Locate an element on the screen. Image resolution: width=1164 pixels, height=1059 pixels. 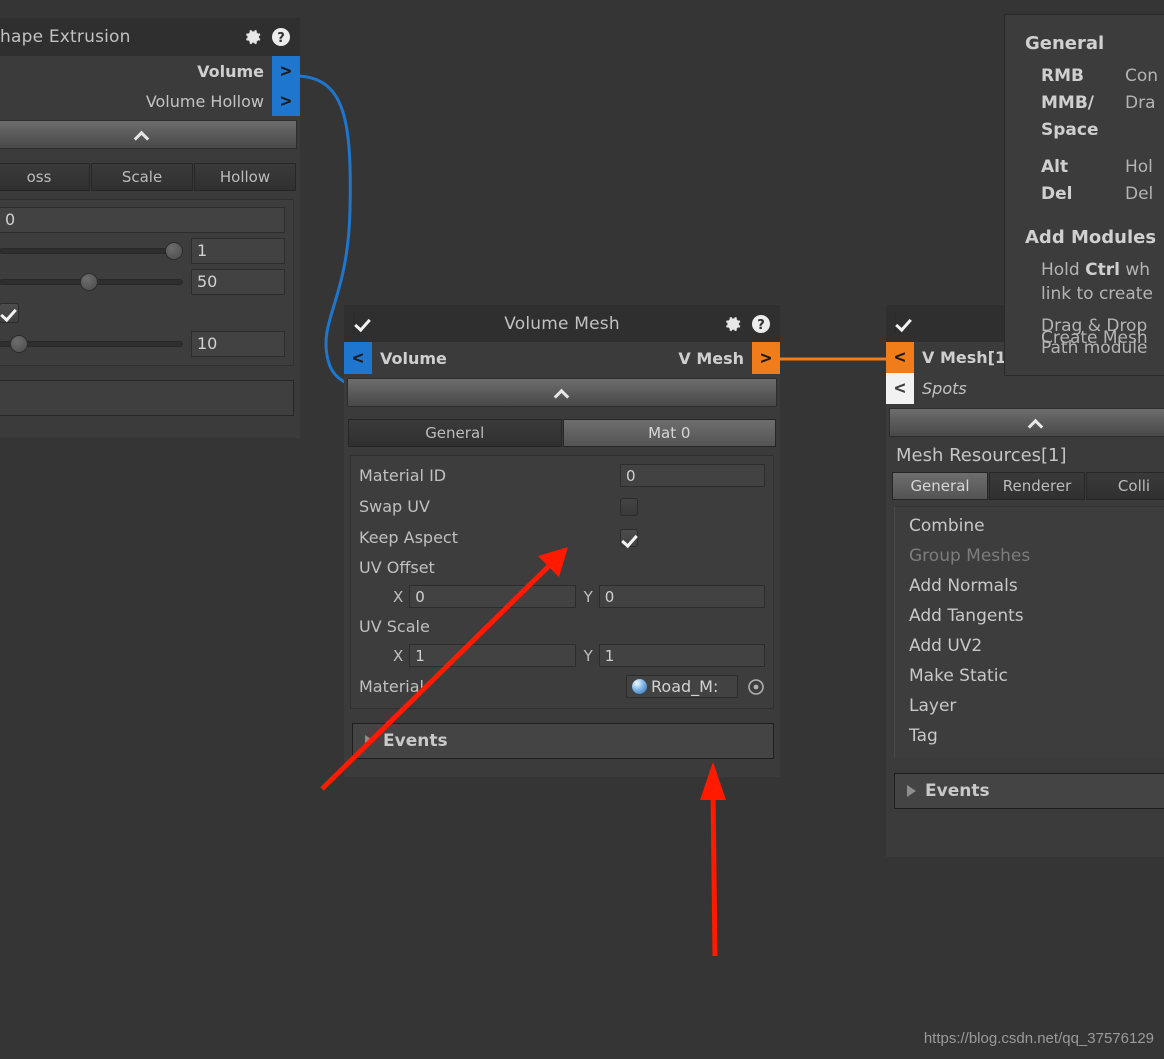
row-material: Material Road_M: is located at coordinates (562, 686).